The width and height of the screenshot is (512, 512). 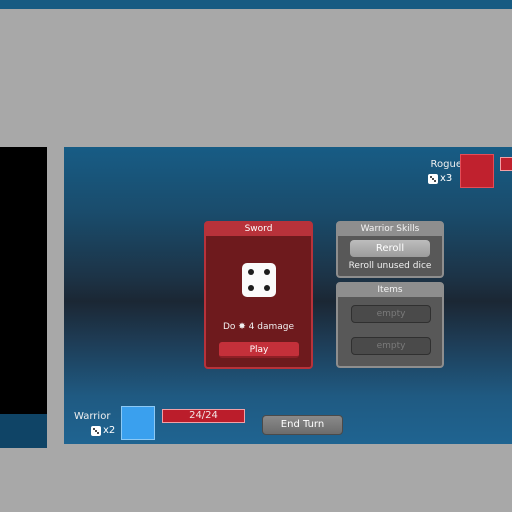 I want to click on enemy-portrait, so click(x=477, y=171).